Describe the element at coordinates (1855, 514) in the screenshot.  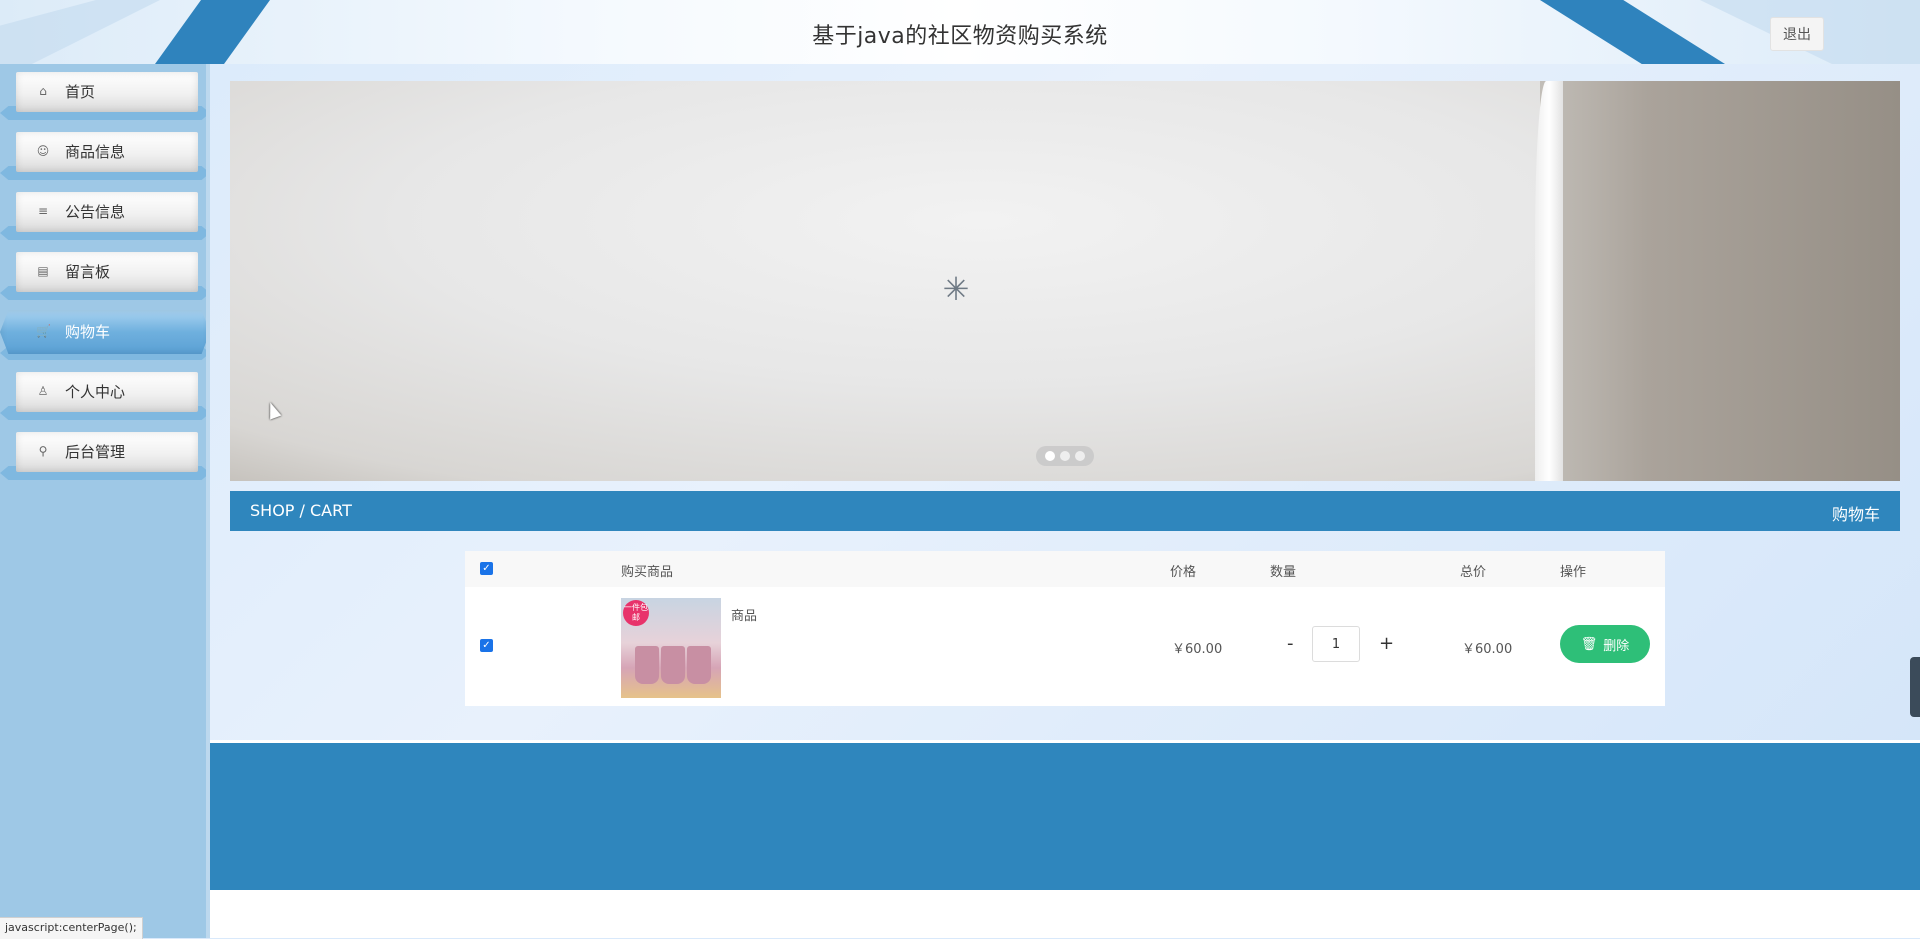
I see `section-title: 购物车` at that location.